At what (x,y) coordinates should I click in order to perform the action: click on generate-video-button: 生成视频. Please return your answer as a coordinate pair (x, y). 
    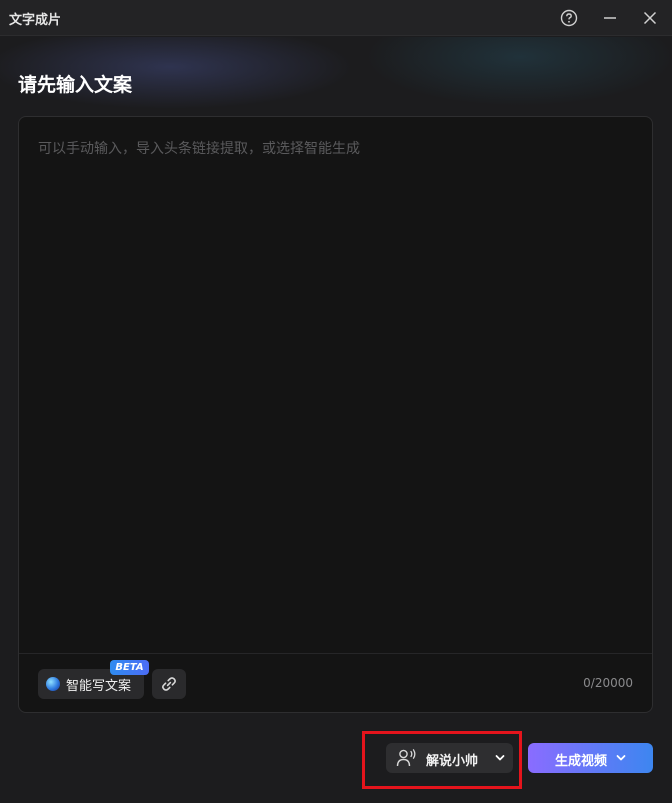
    Looking at the image, I should click on (590, 758).